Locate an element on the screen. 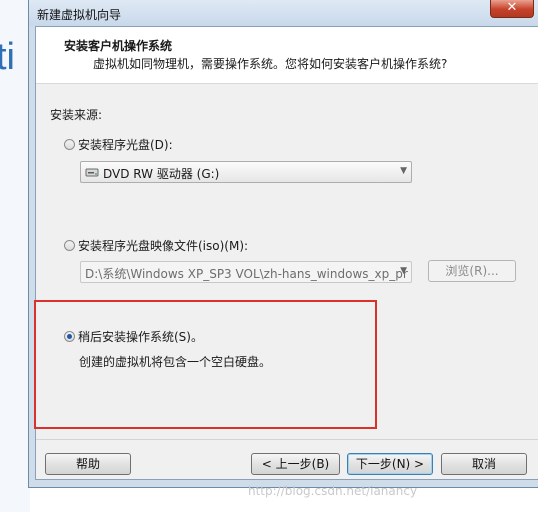 The height and width of the screenshot is (512, 538). drive-select: DVD RW 驱动器 (G:) ▼ is located at coordinates (246, 172).